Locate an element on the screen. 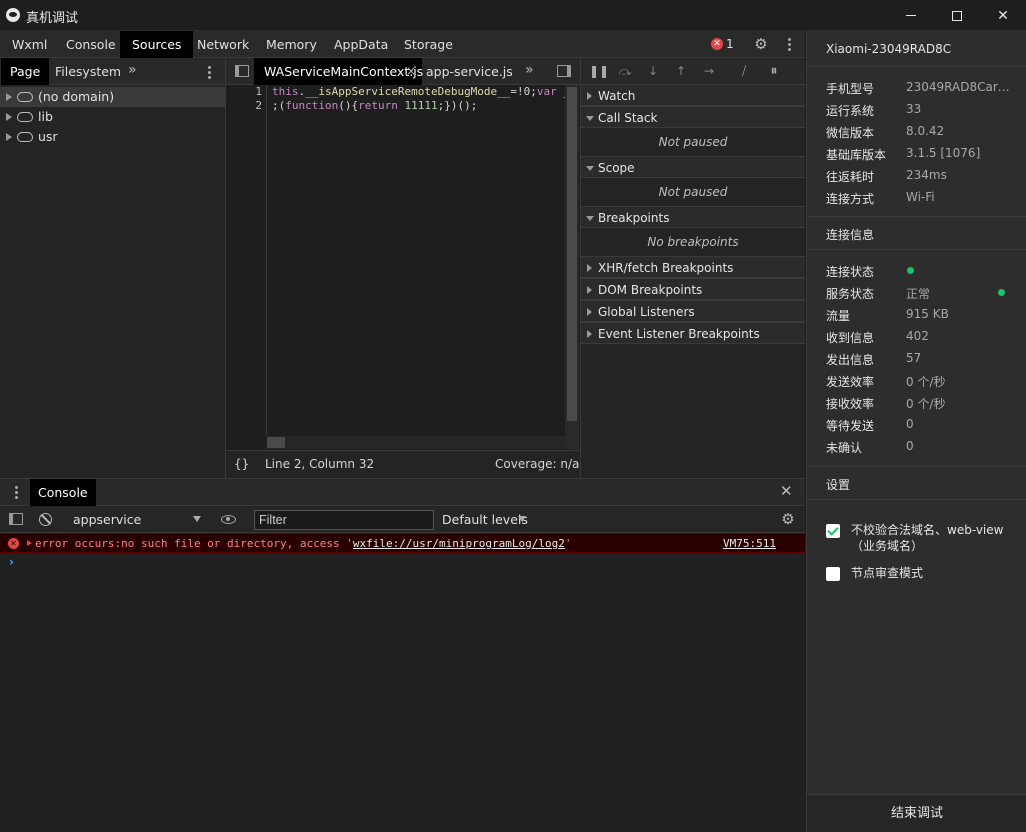  call-stack-status: Not paused is located at coordinates (693, 142).